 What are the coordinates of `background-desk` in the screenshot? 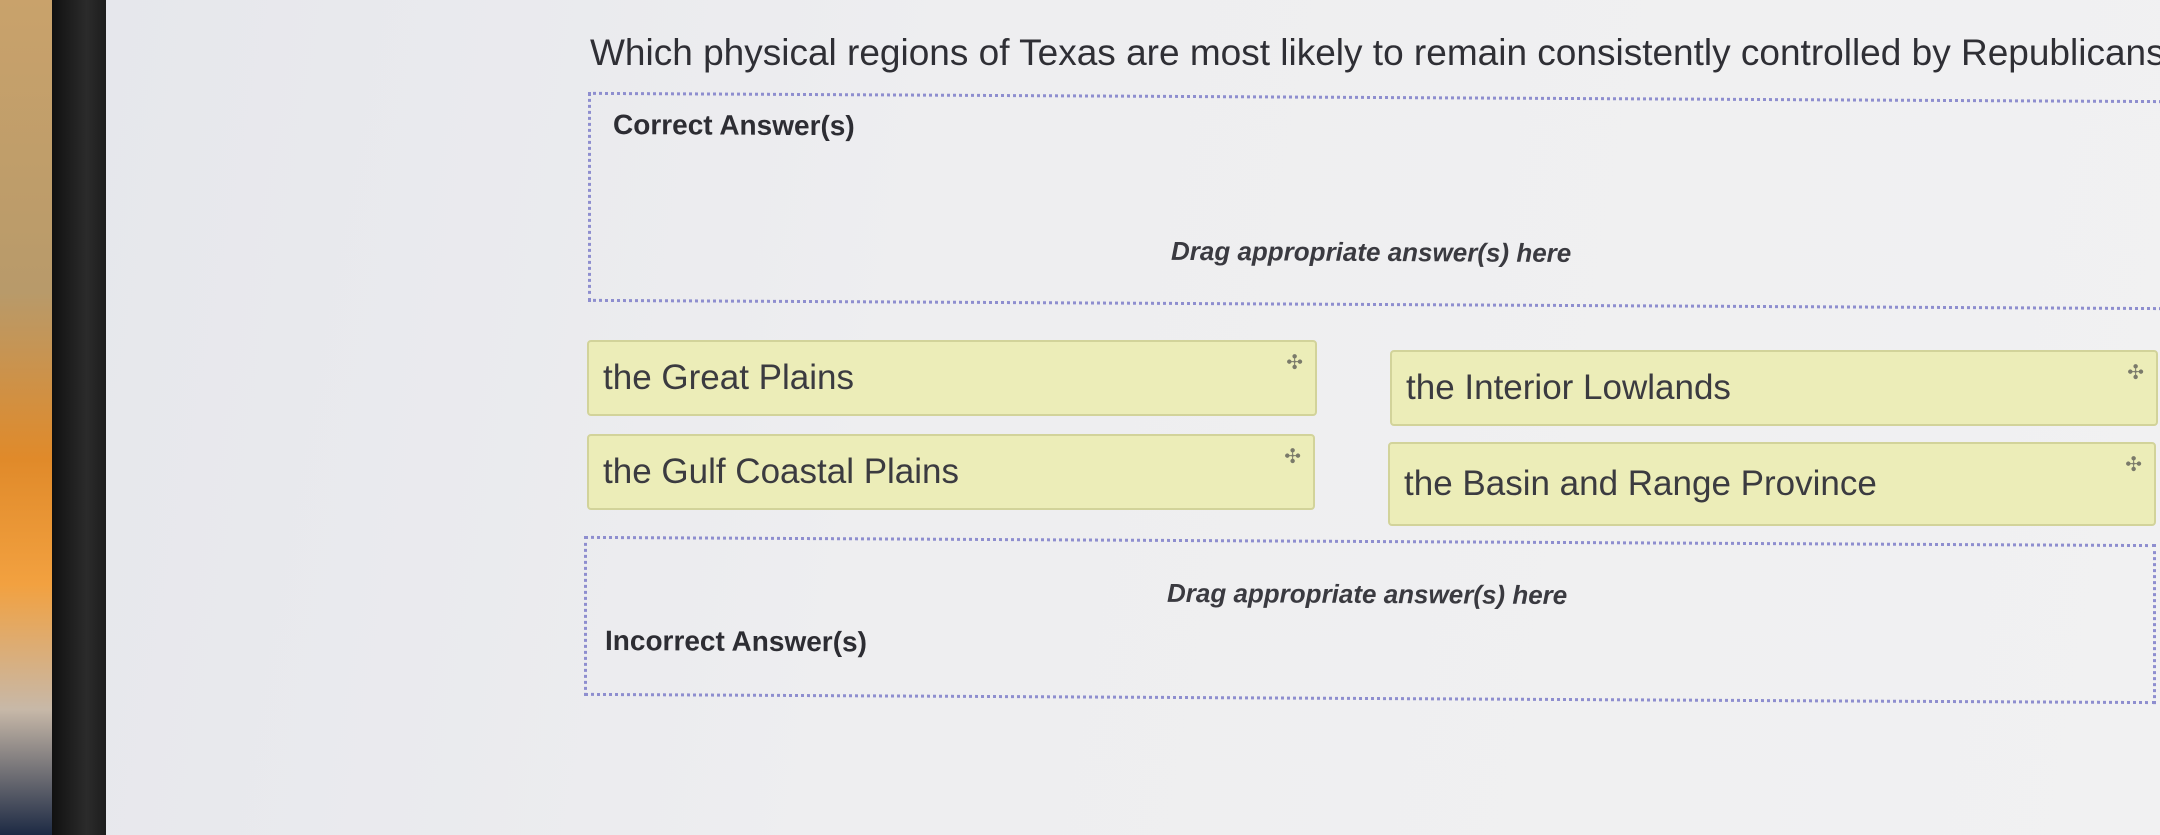 It's located at (30, 417).